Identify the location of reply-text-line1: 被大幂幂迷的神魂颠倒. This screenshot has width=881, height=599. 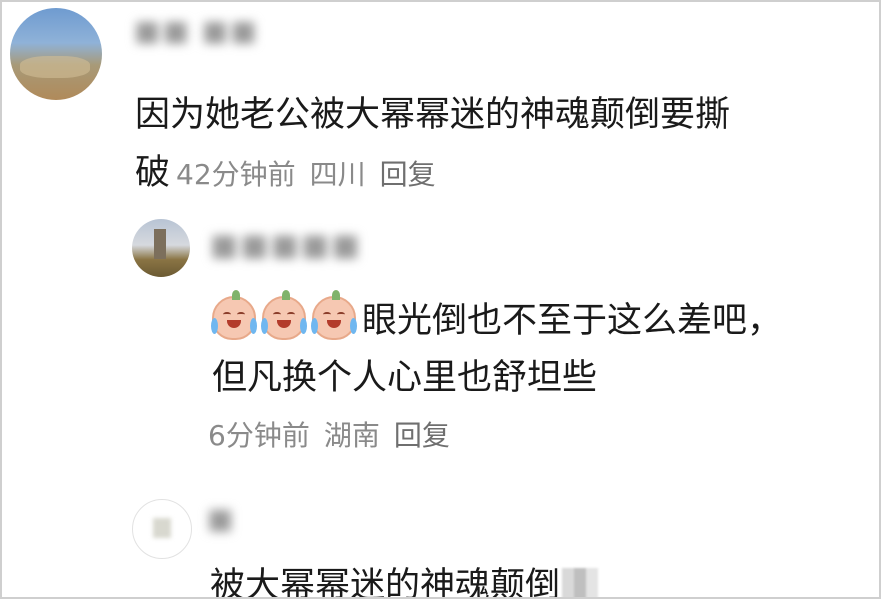
(404, 578).